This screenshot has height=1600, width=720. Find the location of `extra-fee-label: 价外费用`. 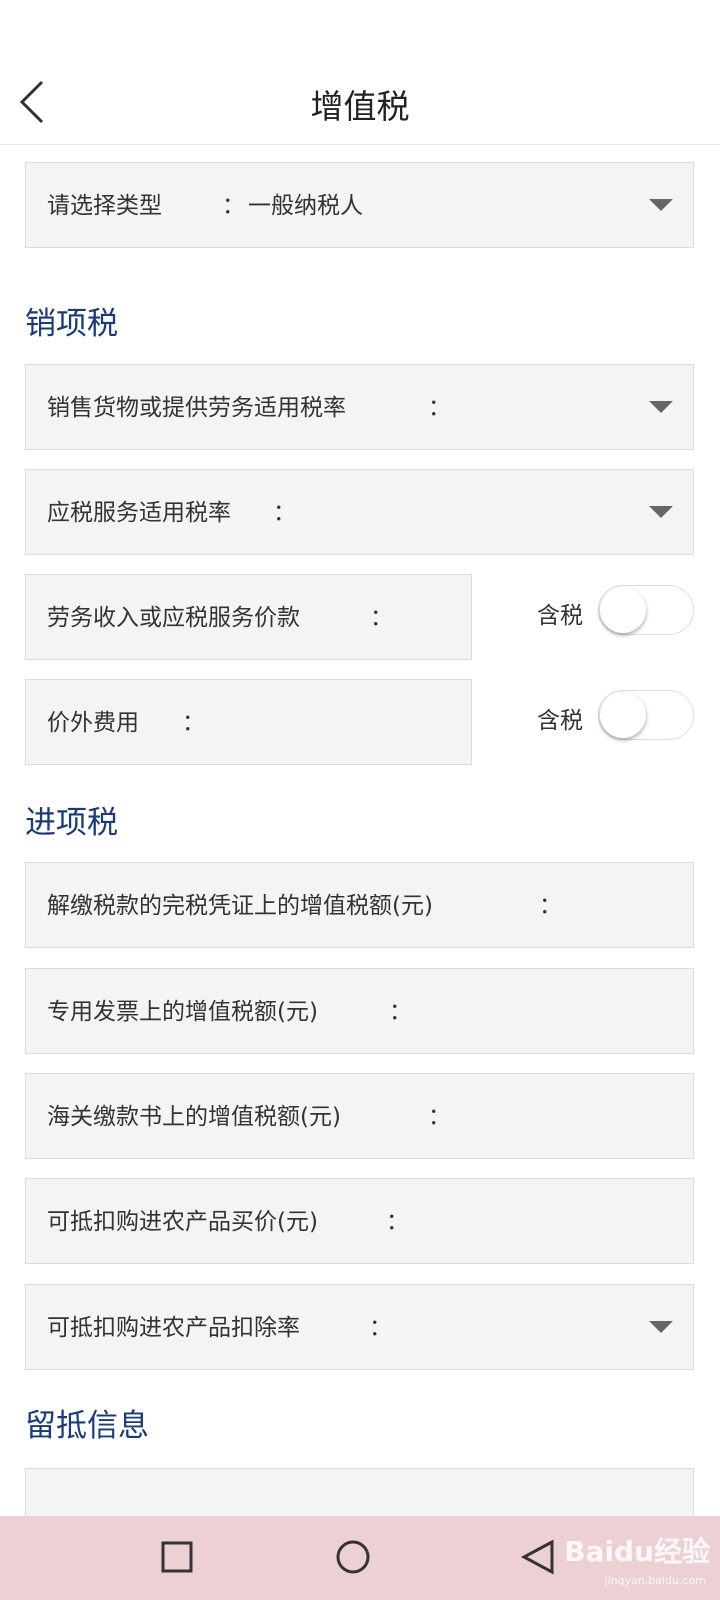

extra-fee-label: 价外费用 is located at coordinates (93, 723).